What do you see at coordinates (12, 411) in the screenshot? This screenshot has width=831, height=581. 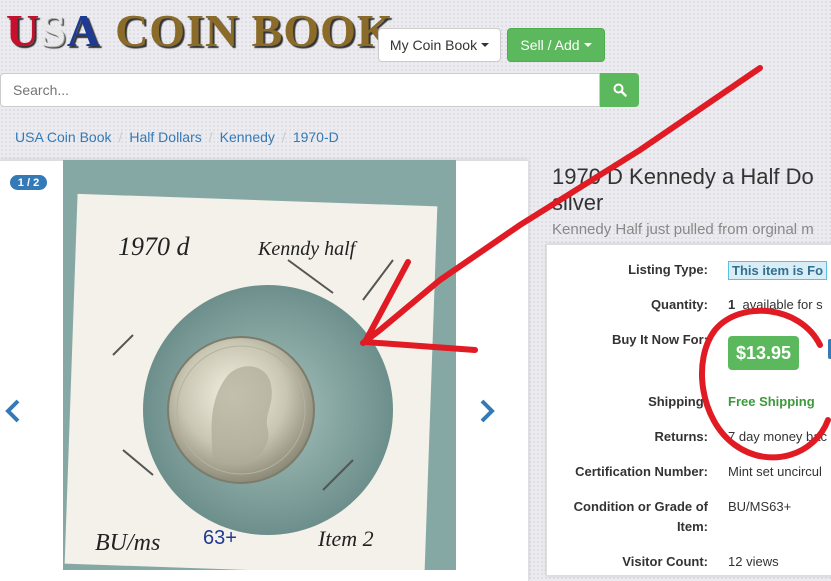 I see `chevron-left-icon` at bounding box center [12, 411].